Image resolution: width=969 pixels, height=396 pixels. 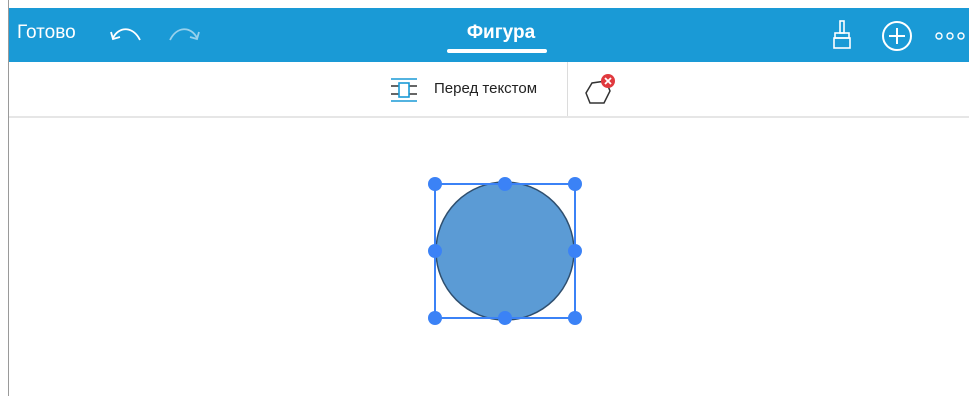 I want to click on shape-layer, so click(x=505, y=251).